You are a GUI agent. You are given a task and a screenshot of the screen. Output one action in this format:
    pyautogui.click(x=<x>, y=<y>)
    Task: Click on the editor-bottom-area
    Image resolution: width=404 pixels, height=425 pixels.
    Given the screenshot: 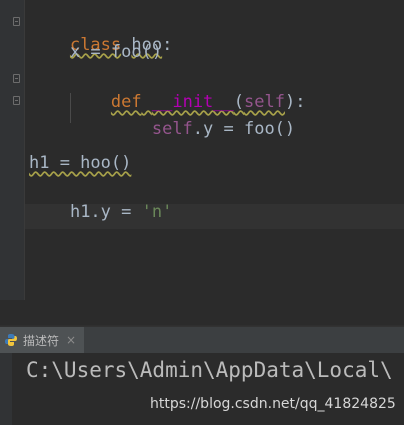 What is the action you would take?
    pyautogui.click(x=202, y=313)
    